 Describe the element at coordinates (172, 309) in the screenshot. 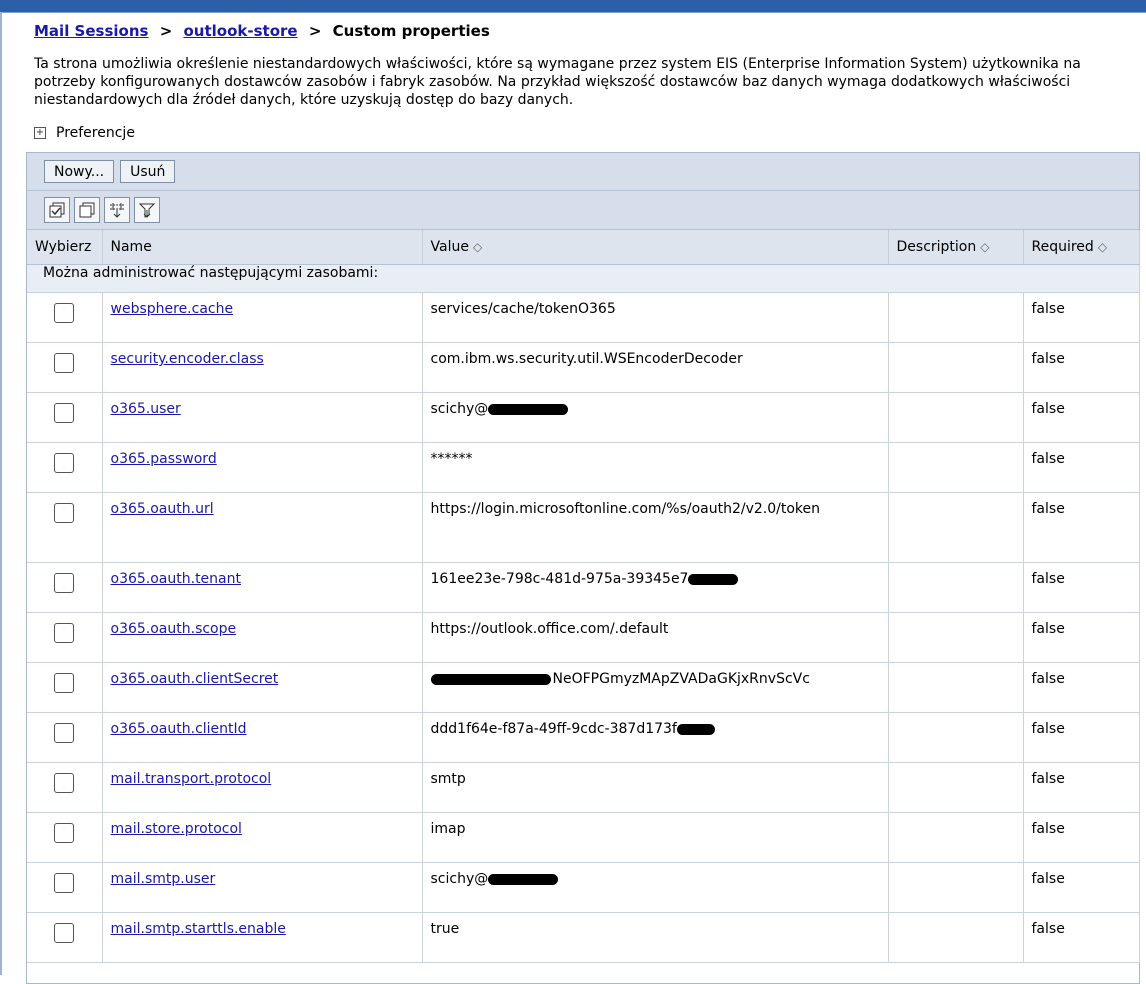

I see `property-name-link: websphere.cache` at that location.